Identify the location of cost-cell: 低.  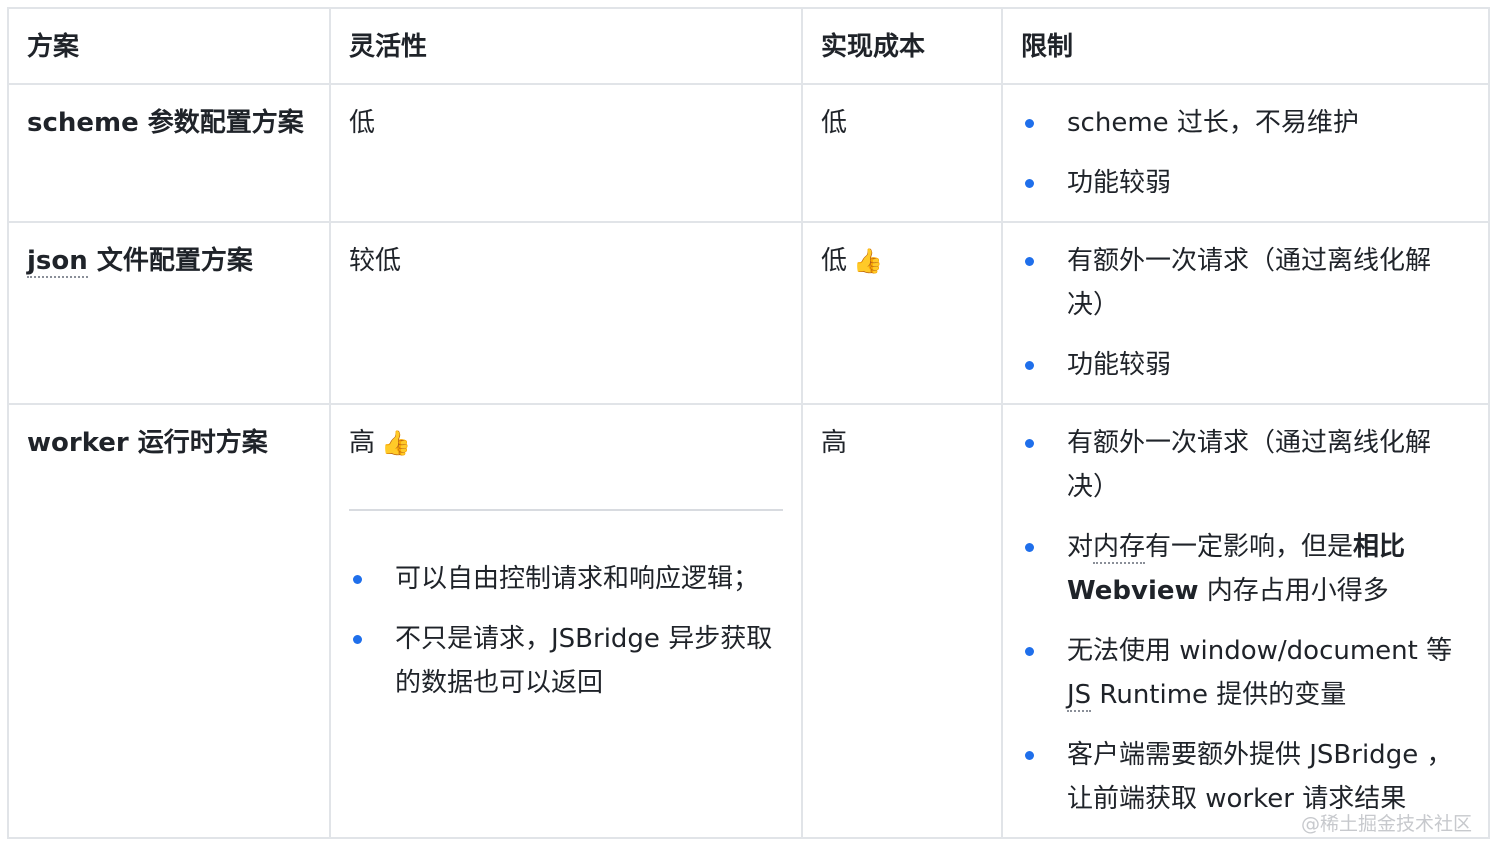
(902, 153).